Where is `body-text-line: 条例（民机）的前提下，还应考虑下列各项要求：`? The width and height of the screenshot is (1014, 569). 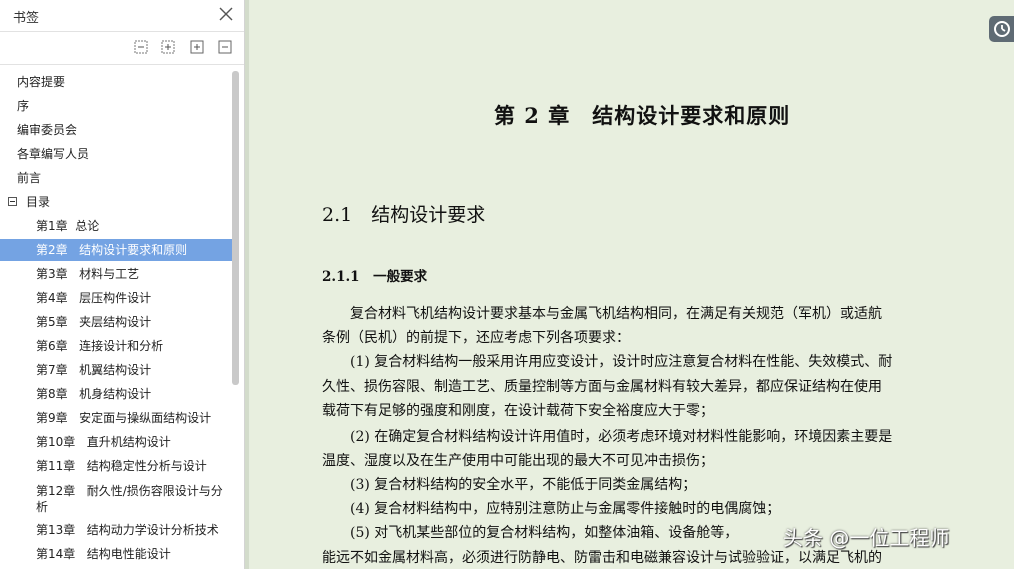 body-text-line: 条例（民机）的前提下，还应考虑下列各项要求： is located at coordinates (476, 338).